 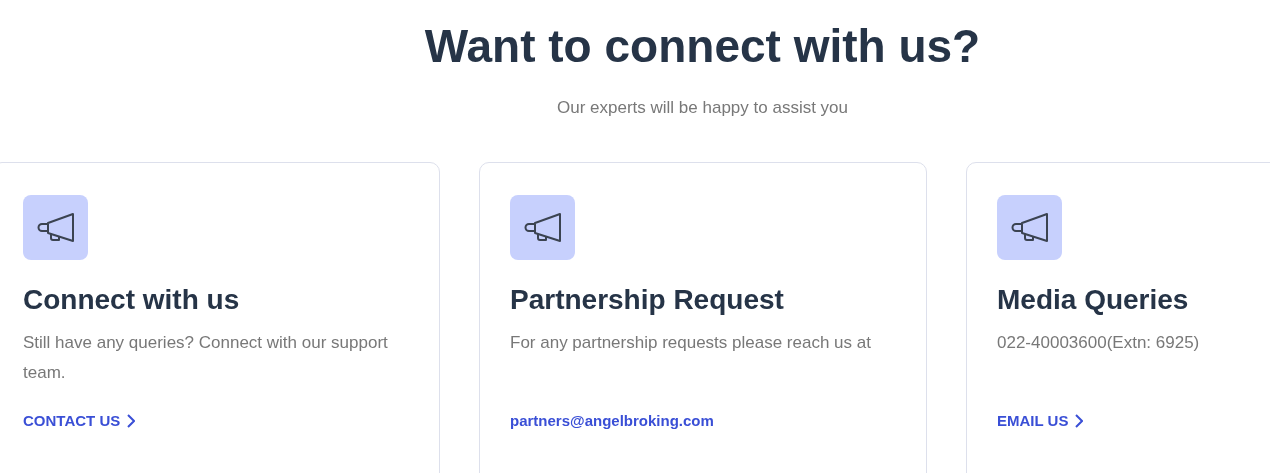 I want to click on card-title: Partnership Request, so click(x=647, y=300).